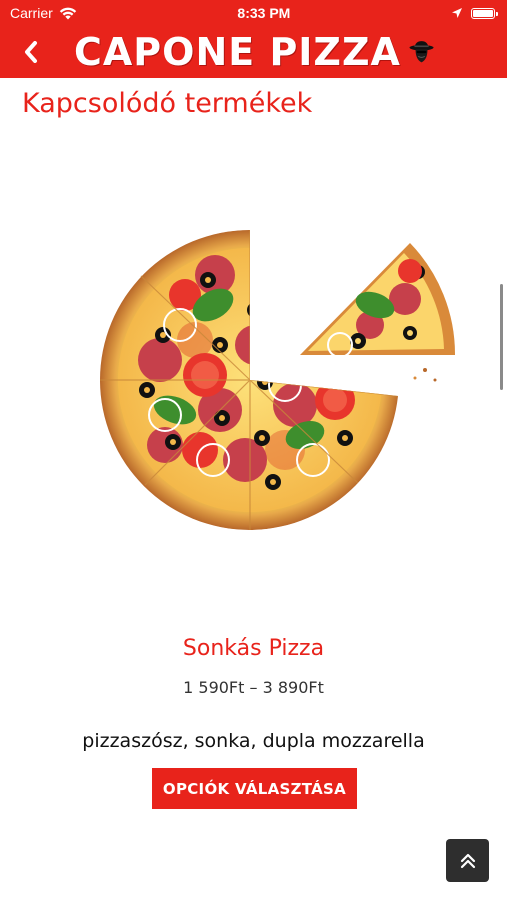  I want to click on pizza-slice, so click(378, 300).